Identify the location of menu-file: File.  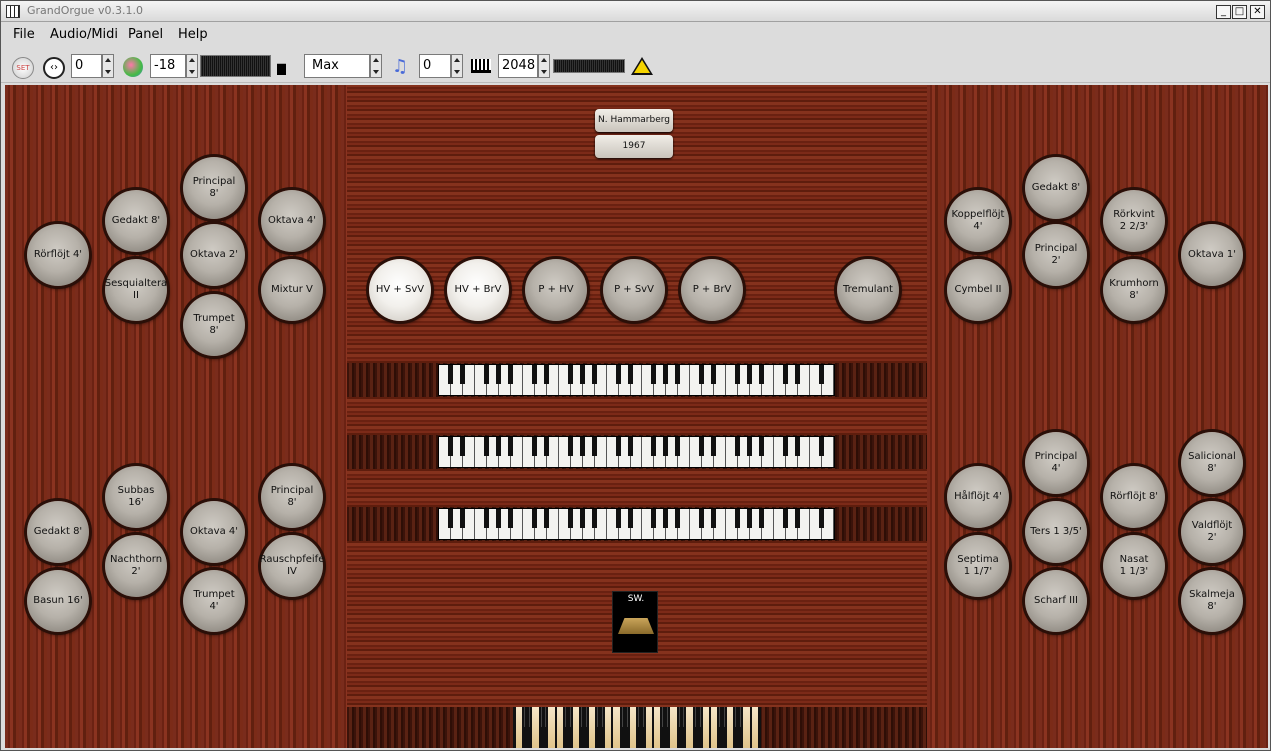
(24, 34).